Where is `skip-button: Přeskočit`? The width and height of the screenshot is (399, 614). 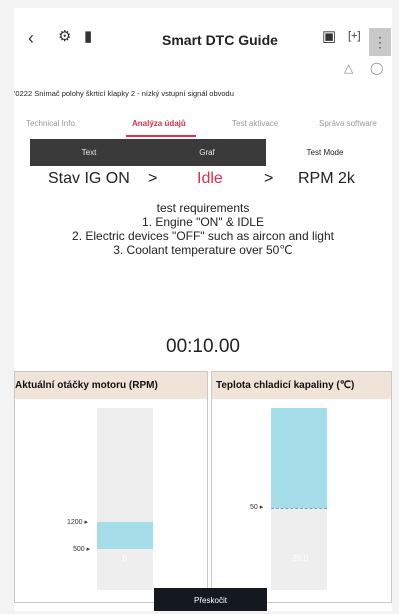 skip-button: Přeskočit is located at coordinates (210, 599).